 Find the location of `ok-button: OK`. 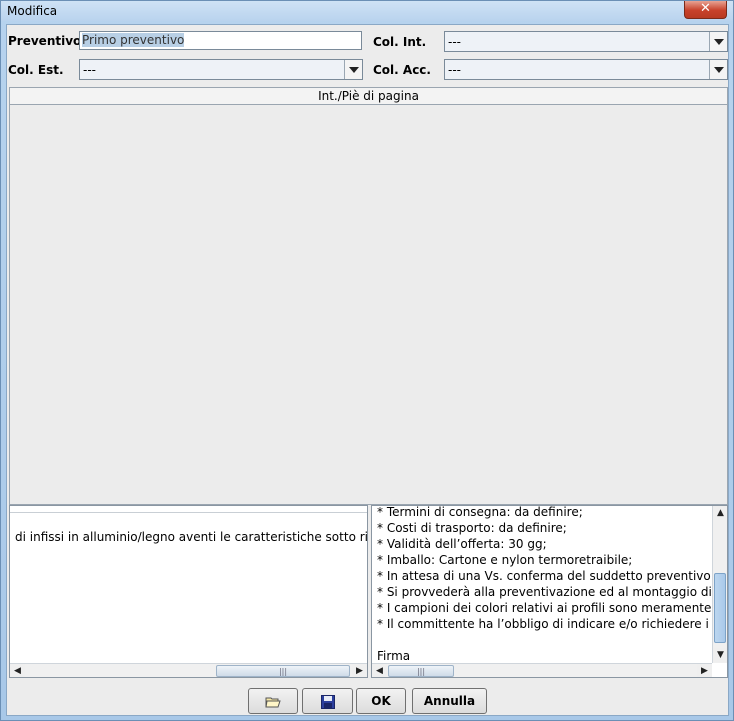

ok-button: OK is located at coordinates (381, 701).